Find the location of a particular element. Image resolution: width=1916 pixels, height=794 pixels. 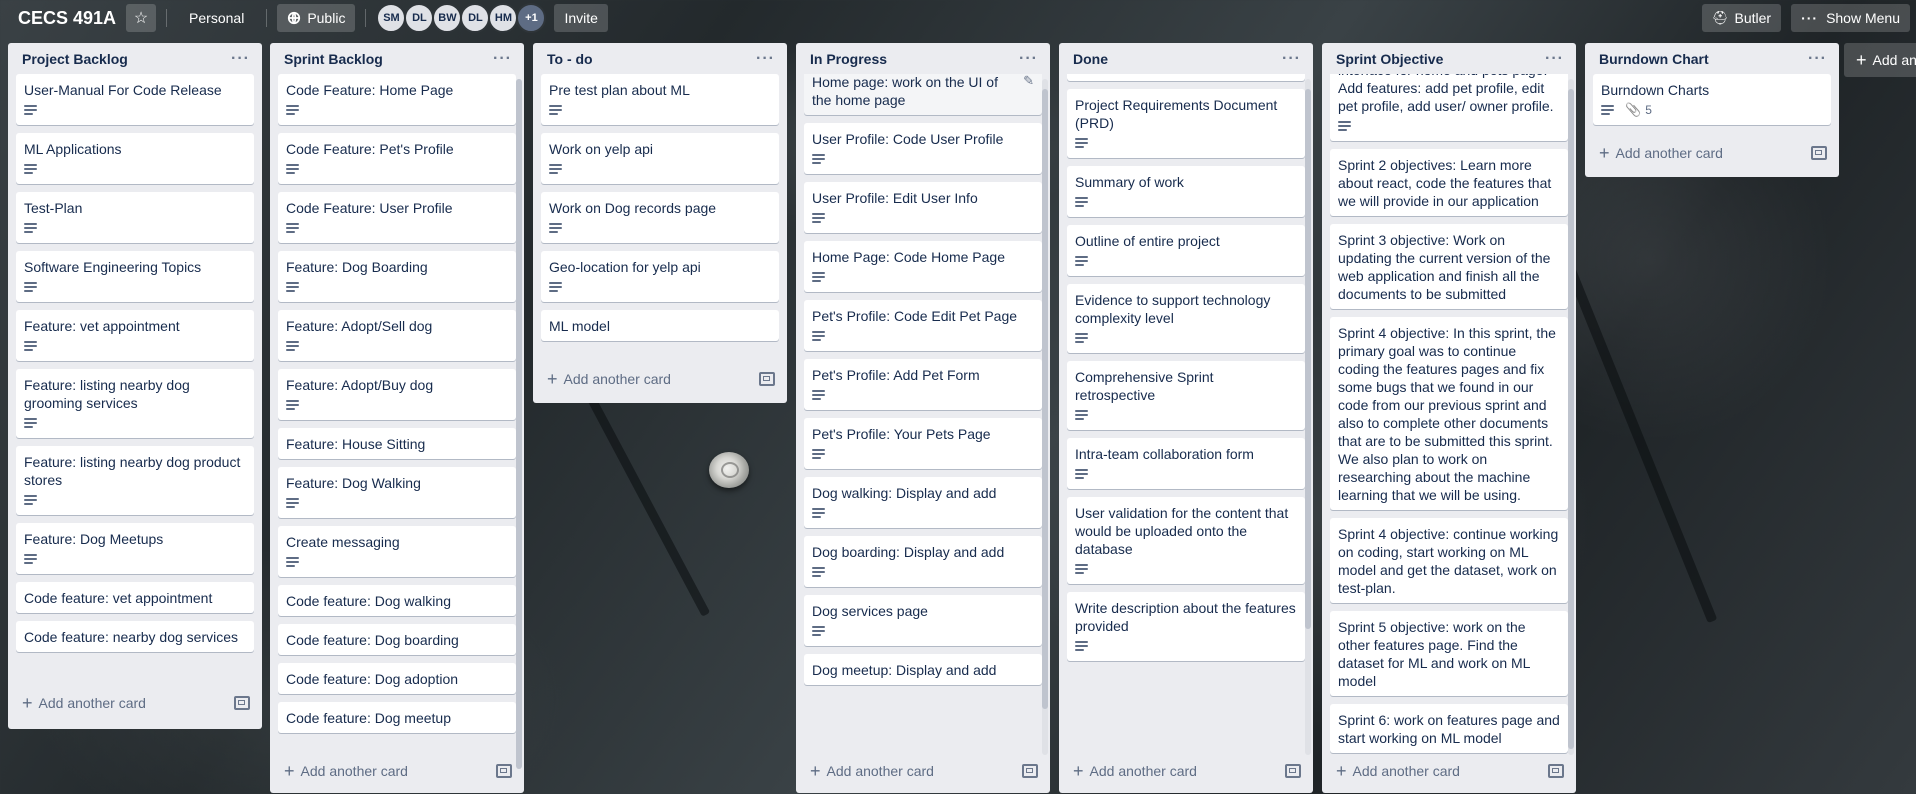

card: Feature: Adopt/Buy dog is located at coordinates (397, 394).